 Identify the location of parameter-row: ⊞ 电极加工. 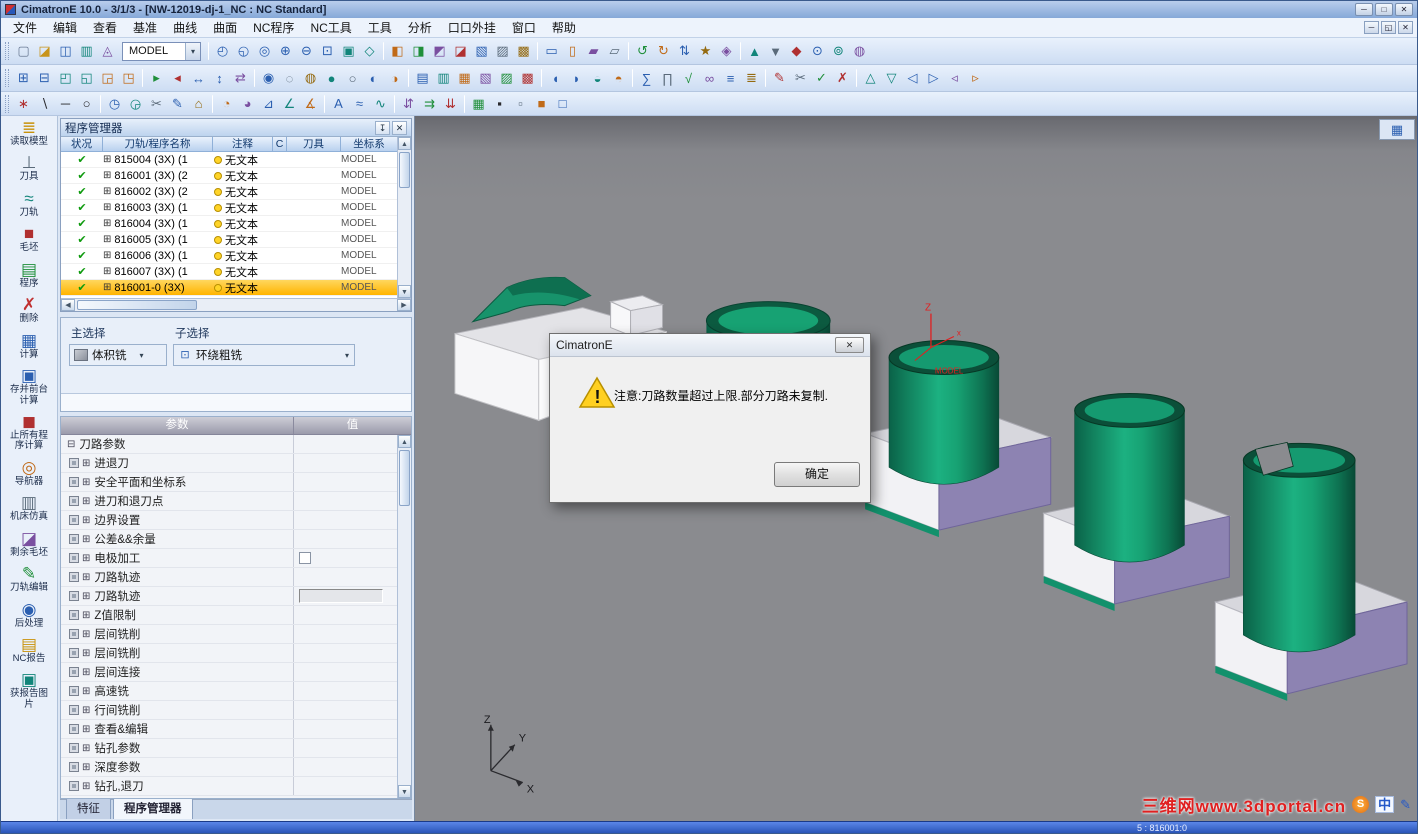
(229, 558).